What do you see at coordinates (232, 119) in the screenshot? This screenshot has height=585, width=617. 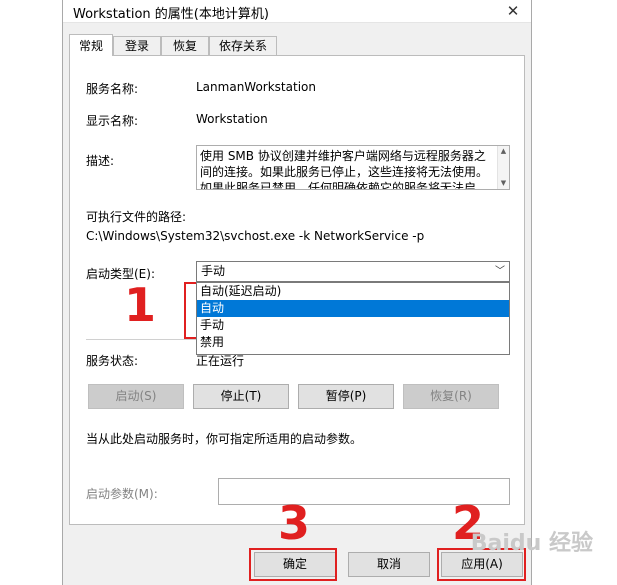 I see `display-name-value: Workstation` at bounding box center [232, 119].